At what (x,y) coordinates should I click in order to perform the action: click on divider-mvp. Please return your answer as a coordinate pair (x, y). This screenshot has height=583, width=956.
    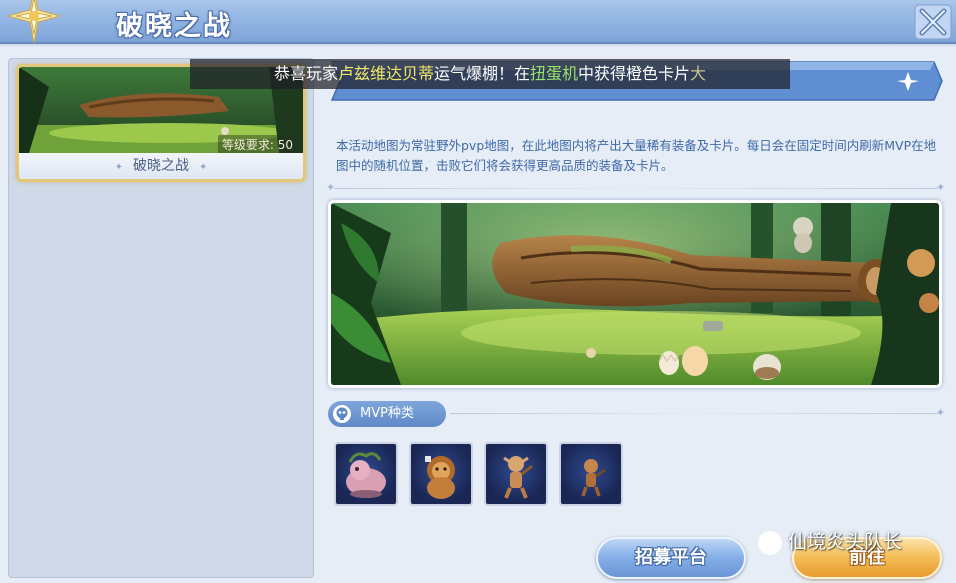
    Looking at the image, I should click on (695, 413).